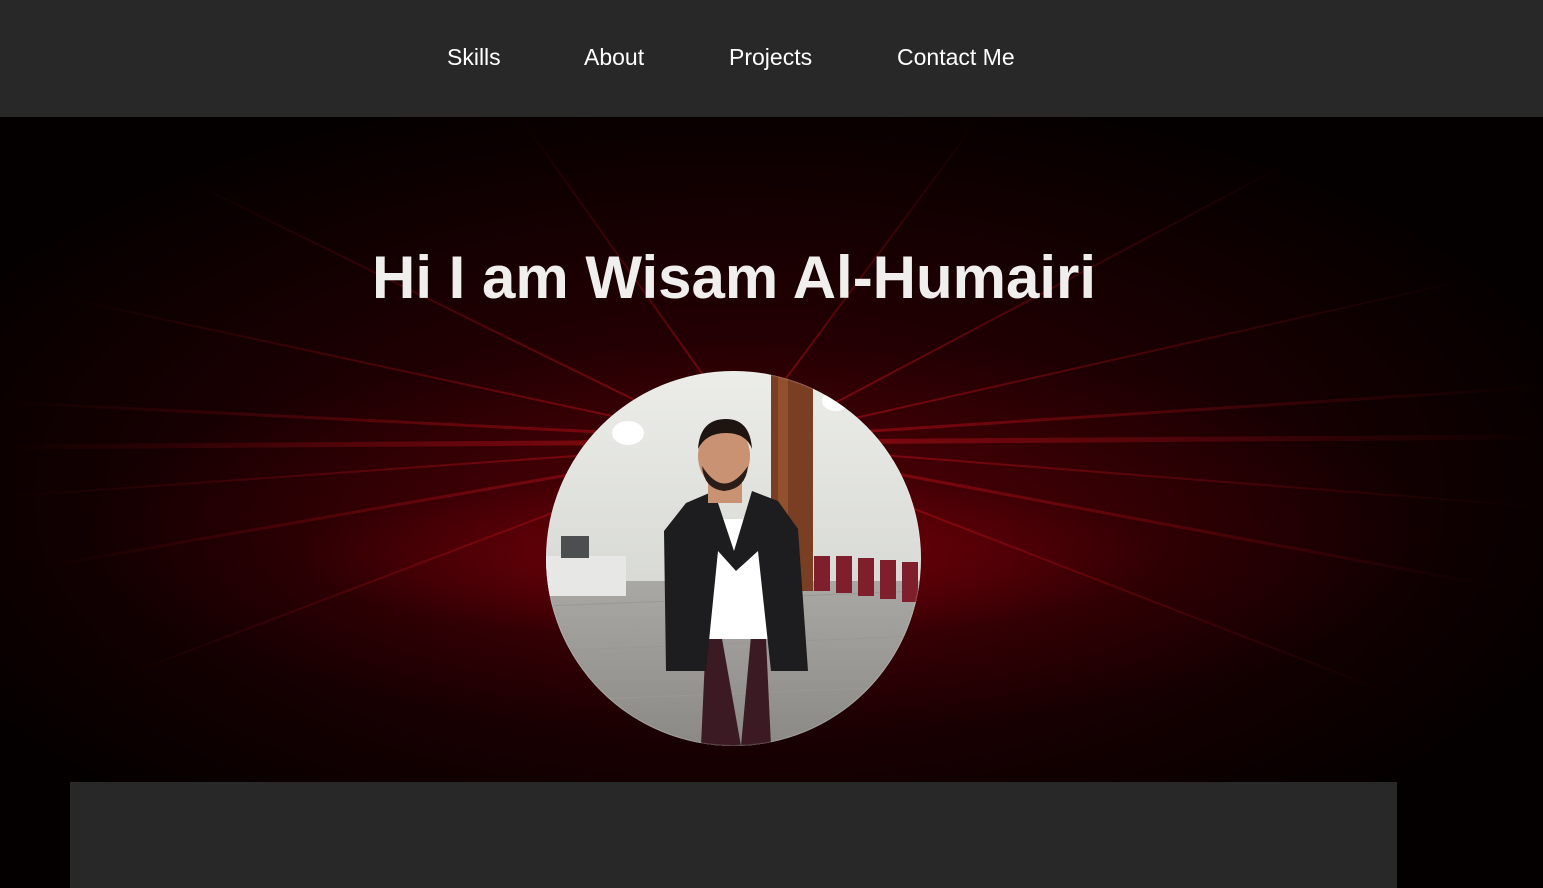  What do you see at coordinates (474, 57) in the screenshot?
I see `nav-link-skills: Skills` at bounding box center [474, 57].